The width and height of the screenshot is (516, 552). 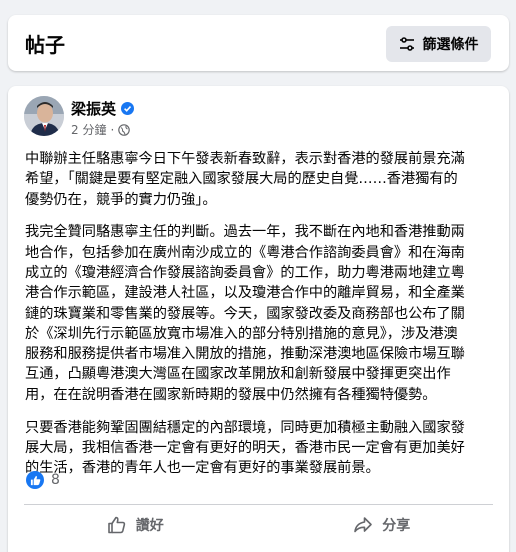 What do you see at coordinates (44, 116) in the screenshot?
I see `avatar` at bounding box center [44, 116].